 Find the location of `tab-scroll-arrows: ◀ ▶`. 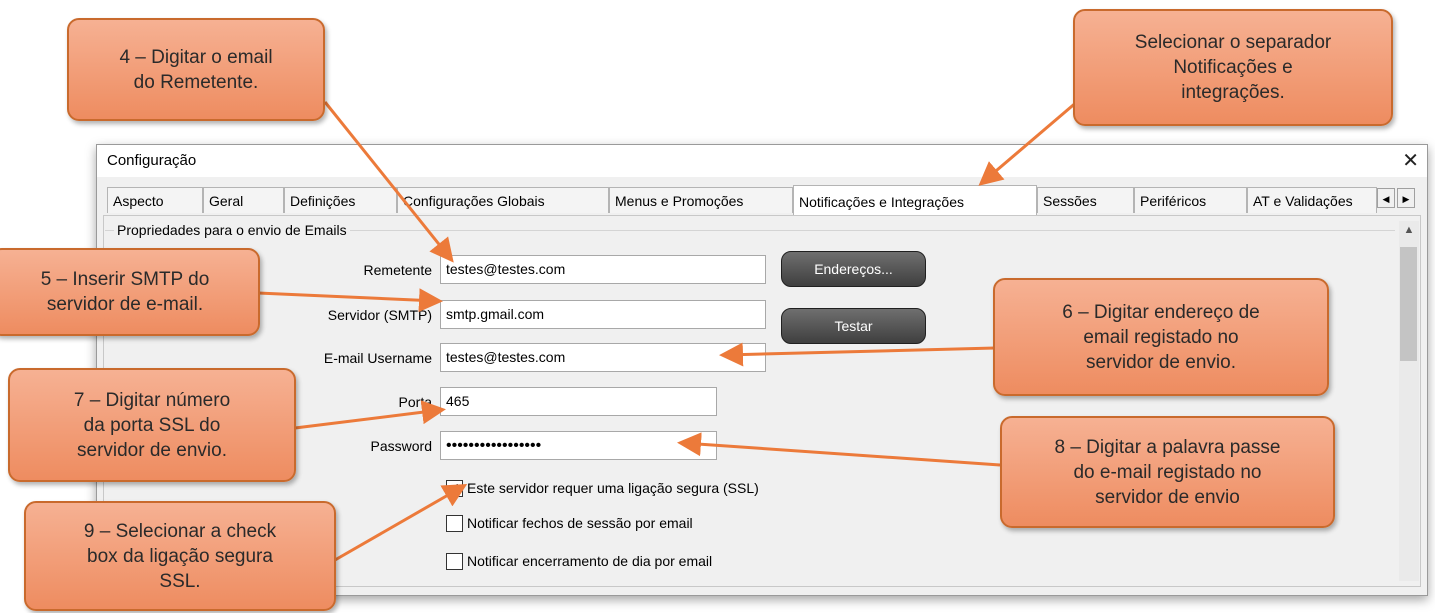

tab-scroll-arrows: ◀ ▶ is located at coordinates (1397, 198).